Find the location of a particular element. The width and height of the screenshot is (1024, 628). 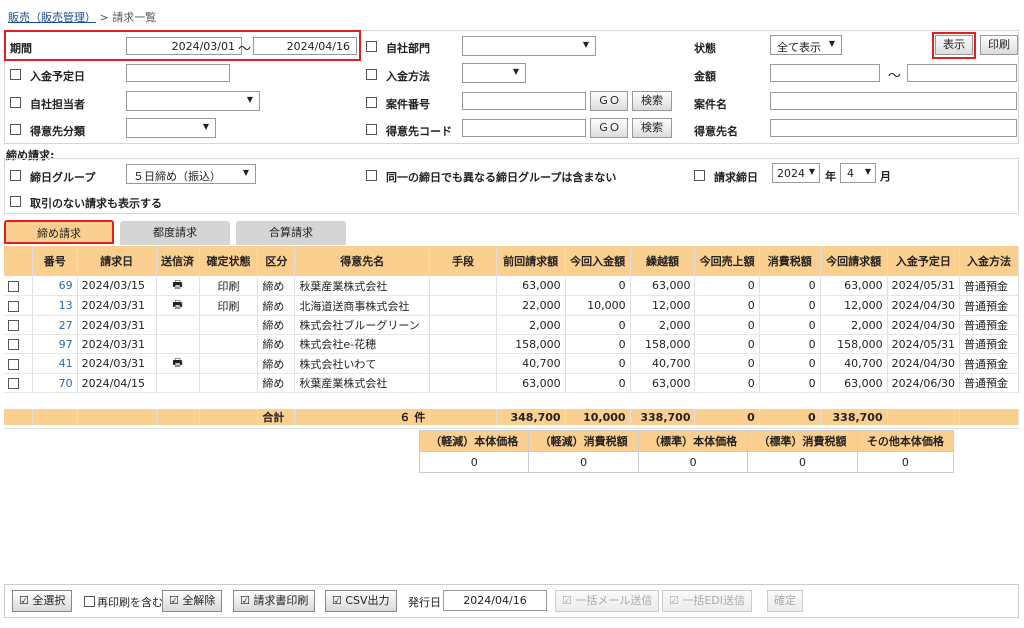

col-prev: 前回請求額 is located at coordinates (531, 261).